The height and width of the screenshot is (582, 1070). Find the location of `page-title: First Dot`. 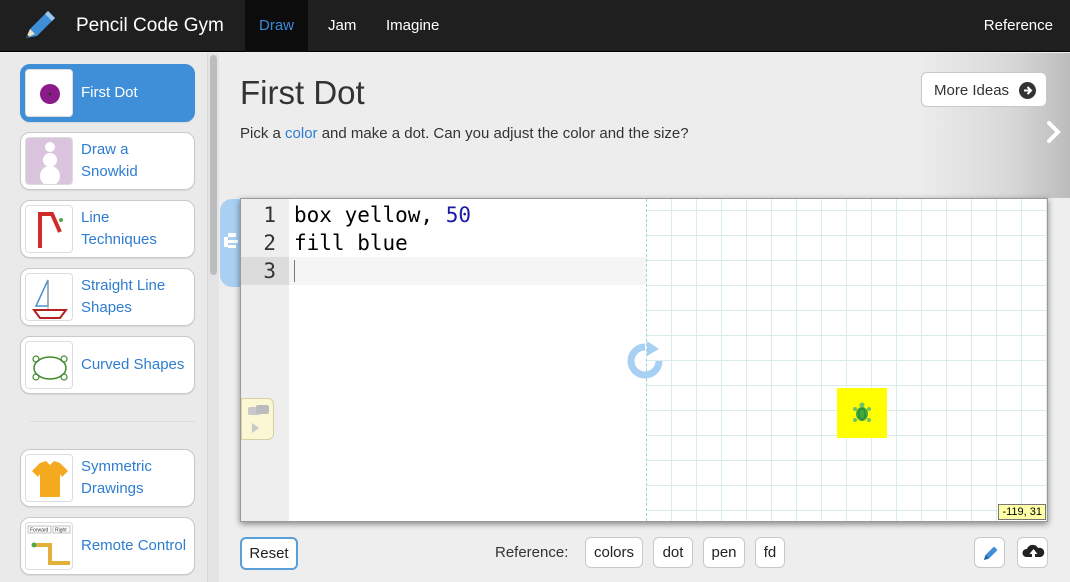

page-title: First Dot is located at coordinates (302, 92).